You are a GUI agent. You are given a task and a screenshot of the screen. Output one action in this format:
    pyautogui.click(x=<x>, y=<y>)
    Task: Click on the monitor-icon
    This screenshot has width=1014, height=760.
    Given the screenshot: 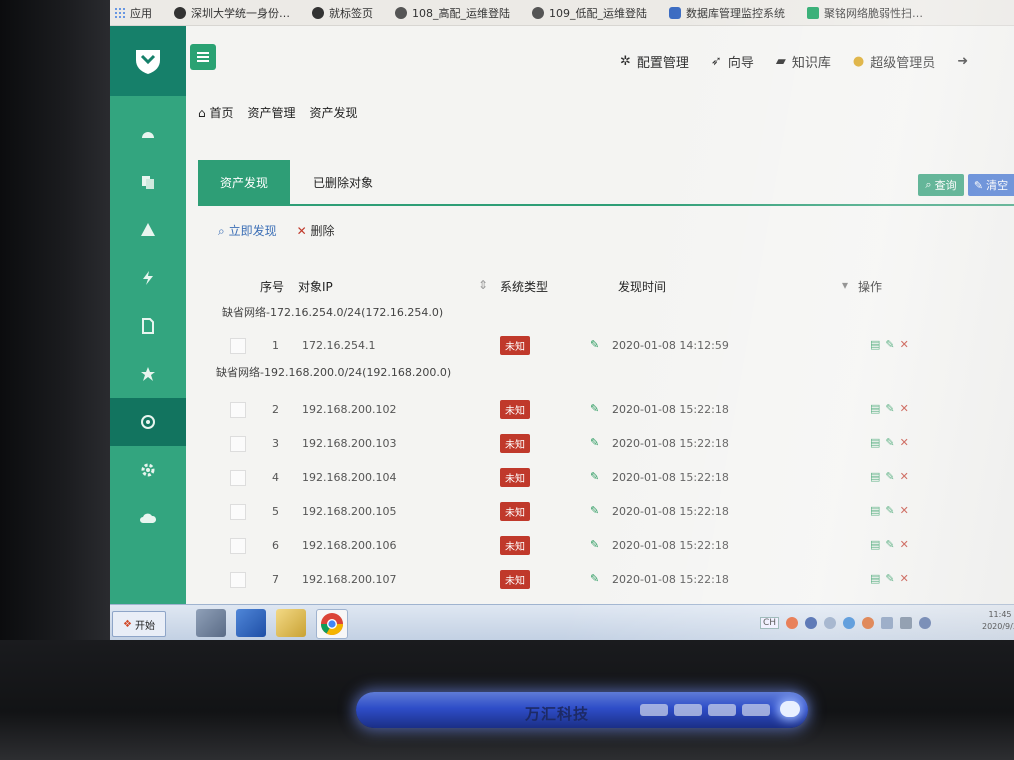 What is the action you would take?
    pyautogui.click(x=906, y=623)
    